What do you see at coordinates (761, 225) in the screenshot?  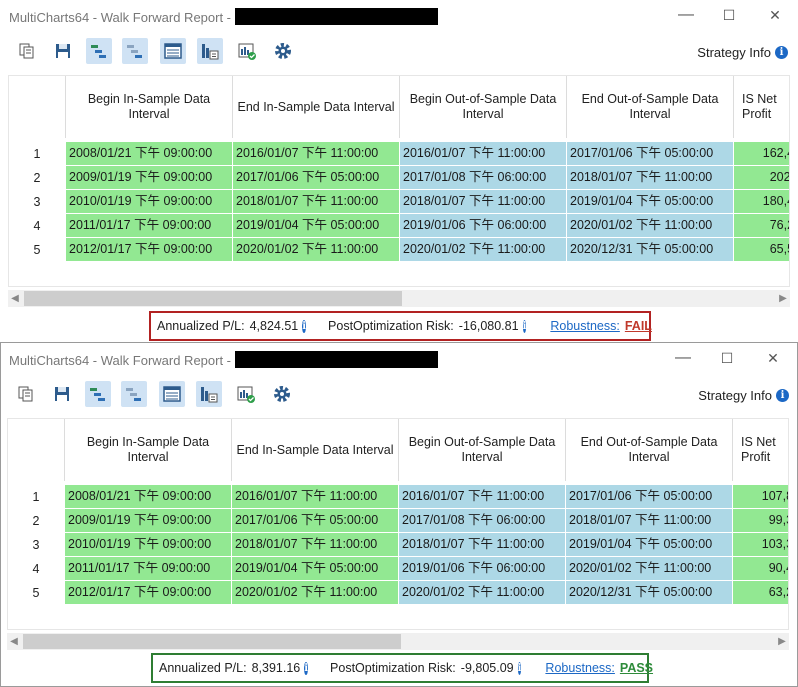 I see `table-cell: 76,29` at bounding box center [761, 225].